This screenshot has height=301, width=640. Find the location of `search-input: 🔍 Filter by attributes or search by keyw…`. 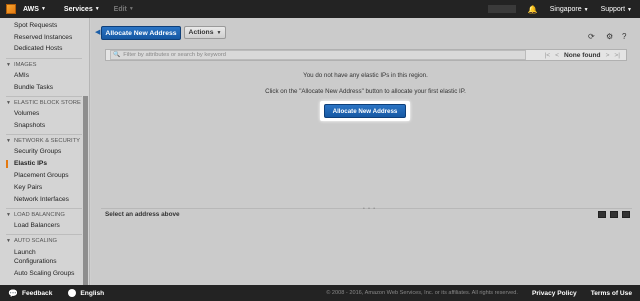

search-input: 🔍 Filter by attributes or search by keyw… is located at coordinates (318, 55).